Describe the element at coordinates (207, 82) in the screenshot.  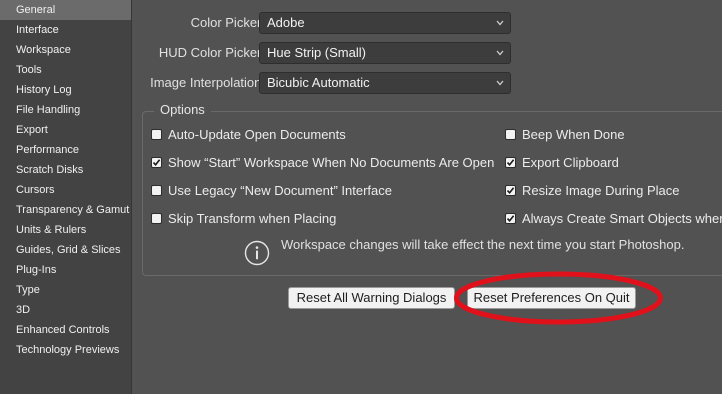
I see `image-interpolation-label: Image Interpolation:` at that location.